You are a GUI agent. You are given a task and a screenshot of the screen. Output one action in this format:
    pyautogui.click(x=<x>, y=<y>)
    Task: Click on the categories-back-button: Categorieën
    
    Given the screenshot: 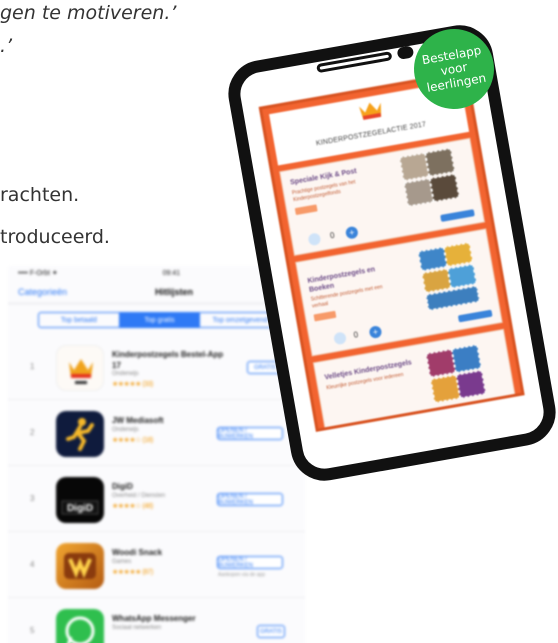 What is the action you would take?
    pyautogui.click(x=42, y=292)
    